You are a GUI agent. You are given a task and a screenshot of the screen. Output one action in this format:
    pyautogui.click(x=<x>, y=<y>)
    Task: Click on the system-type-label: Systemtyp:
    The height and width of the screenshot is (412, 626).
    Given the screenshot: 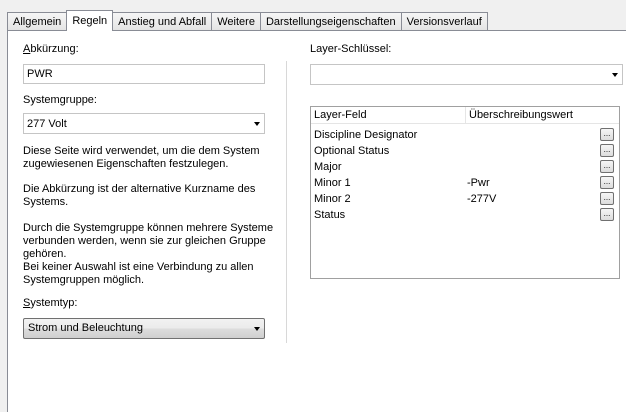 What is the action you would take?
    pyautogui.click(x=50, y=303)
    